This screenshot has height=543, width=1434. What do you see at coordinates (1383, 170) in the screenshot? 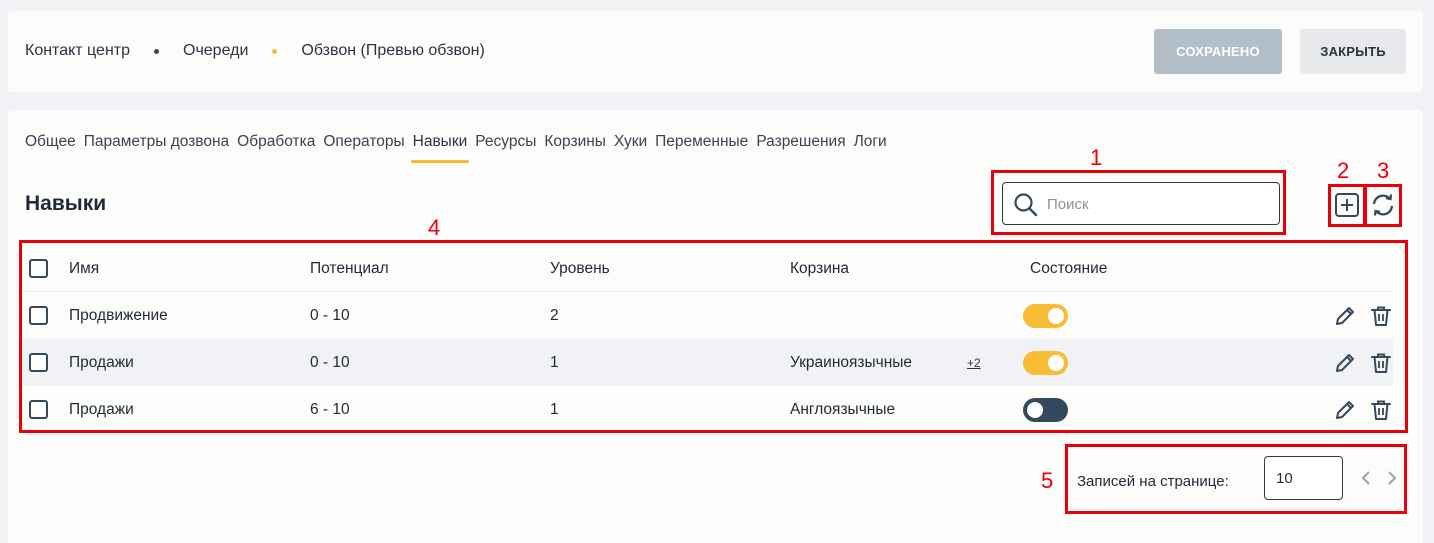
I see `annotation-label-3: 3` at bounding box center [1383, 170].